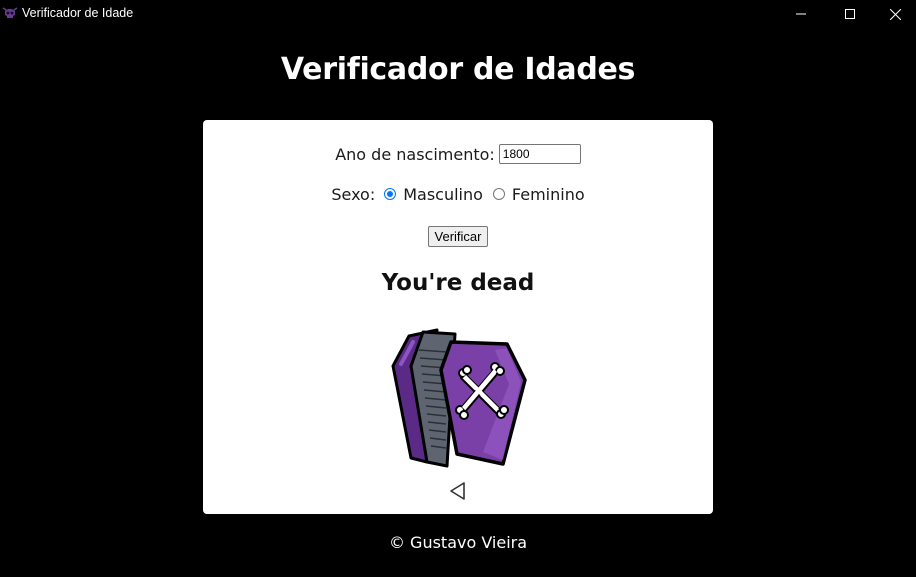  I want to click on window-title: Verificador de Idade, so click(78, 13).